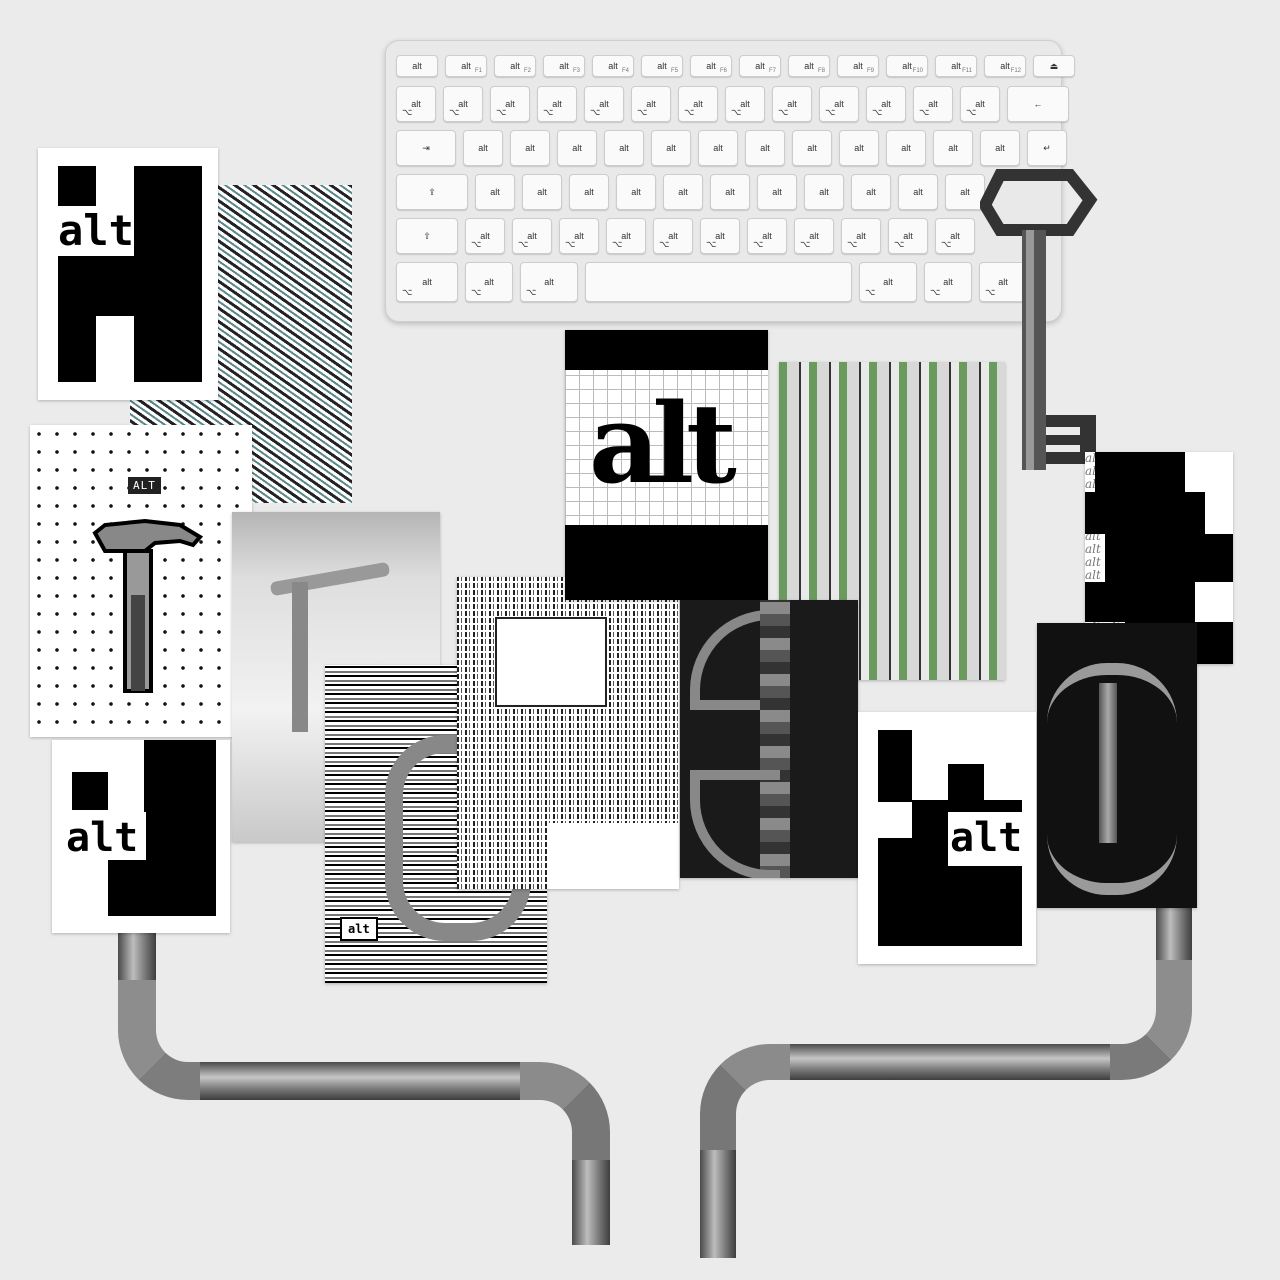 This screenshot has height=1280, width=1280. Describe the element at coordinates (718, 282) in the screenshot. I see `keyboard-key` at that location.